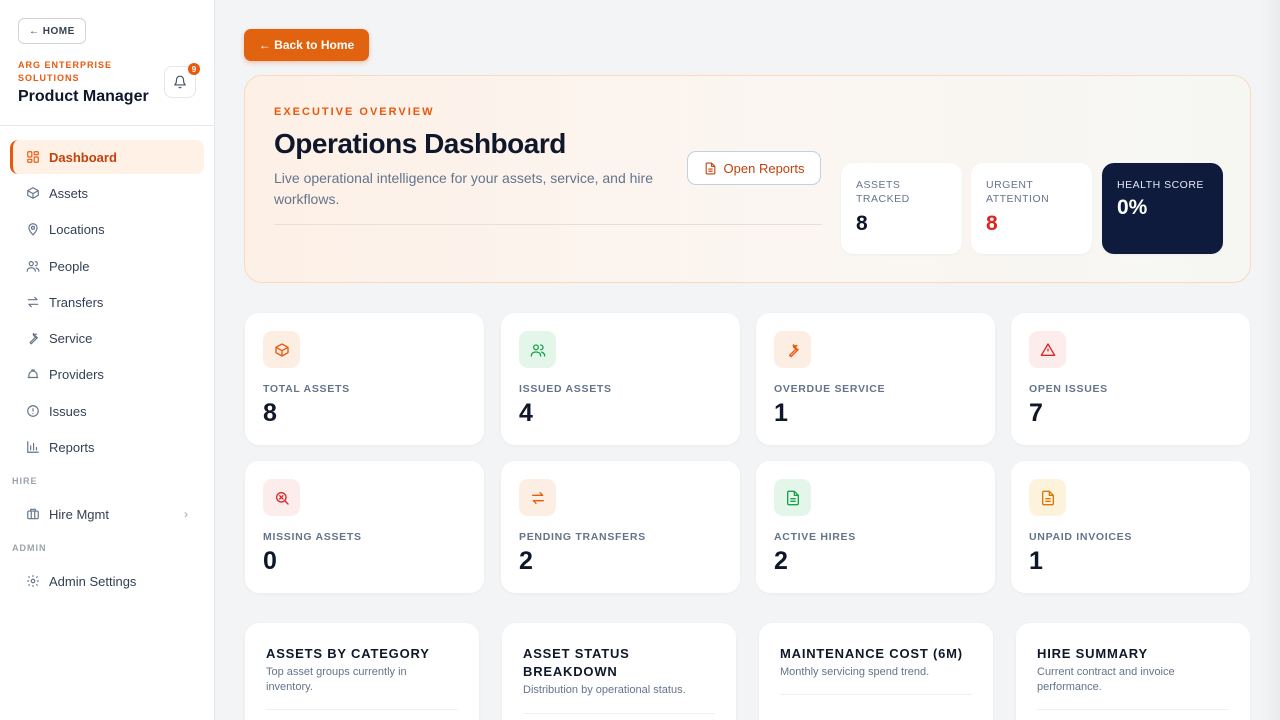 This screenshot has height=720, width=1280. I want to click on sidebar-item-transfers: Transfers, so click(107, 302).